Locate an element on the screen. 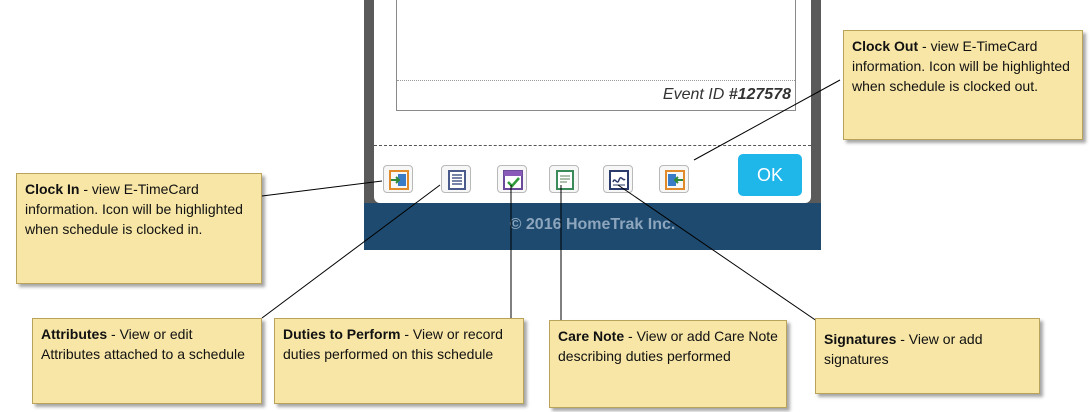 This screenshot has width=1092, height=412. clock-out-connector is located at coordinates (767, 120).